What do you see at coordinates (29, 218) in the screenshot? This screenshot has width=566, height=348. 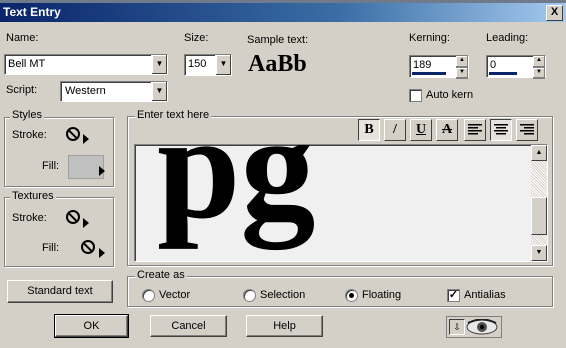 I see `textures-stroke-label: Stroke:` at bounding box center [29, 218].